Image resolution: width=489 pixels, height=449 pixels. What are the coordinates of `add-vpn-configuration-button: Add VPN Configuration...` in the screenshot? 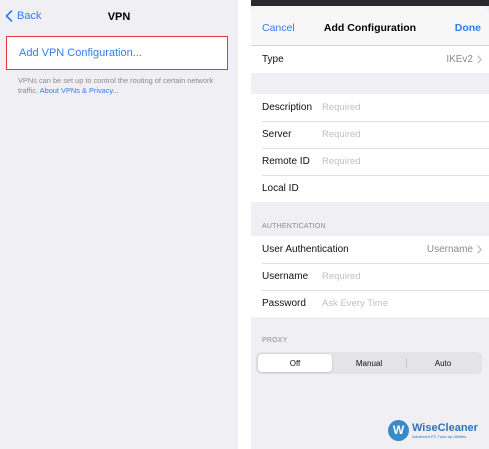 It's located at (117, 53).